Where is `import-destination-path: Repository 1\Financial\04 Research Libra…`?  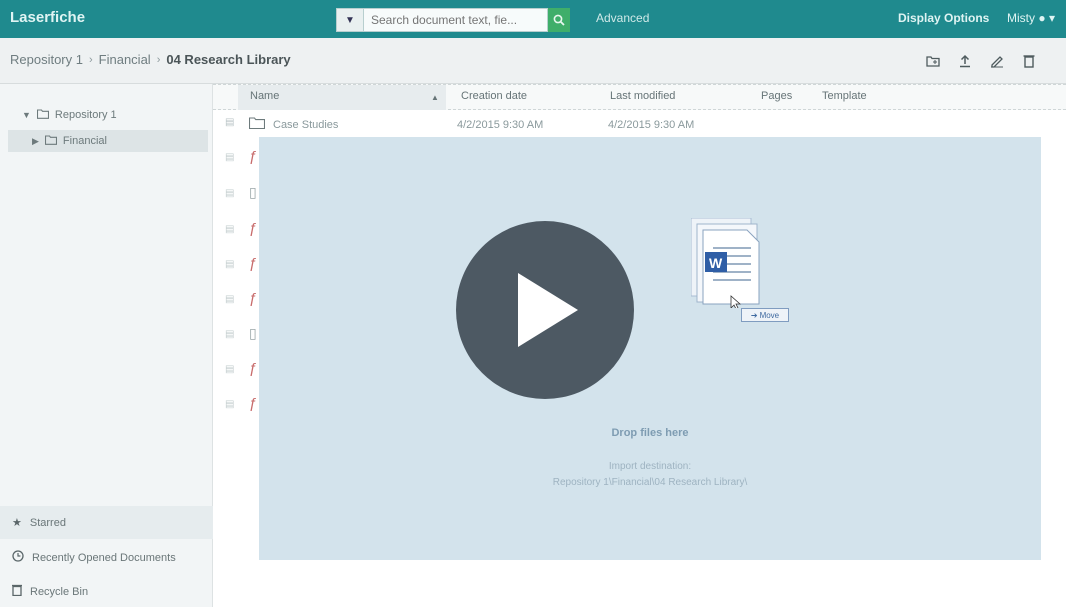
import-destination-path: Repository 1\Financial\04 Research Libra… is located at coordinates (650, 482).